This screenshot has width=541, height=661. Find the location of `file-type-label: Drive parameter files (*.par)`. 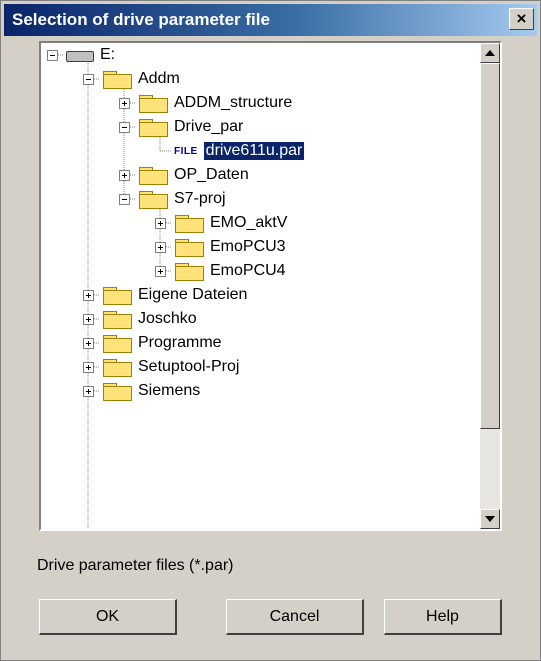

file-type-label: Drive parameter files (*.par) is located at coordinates (135, 565).